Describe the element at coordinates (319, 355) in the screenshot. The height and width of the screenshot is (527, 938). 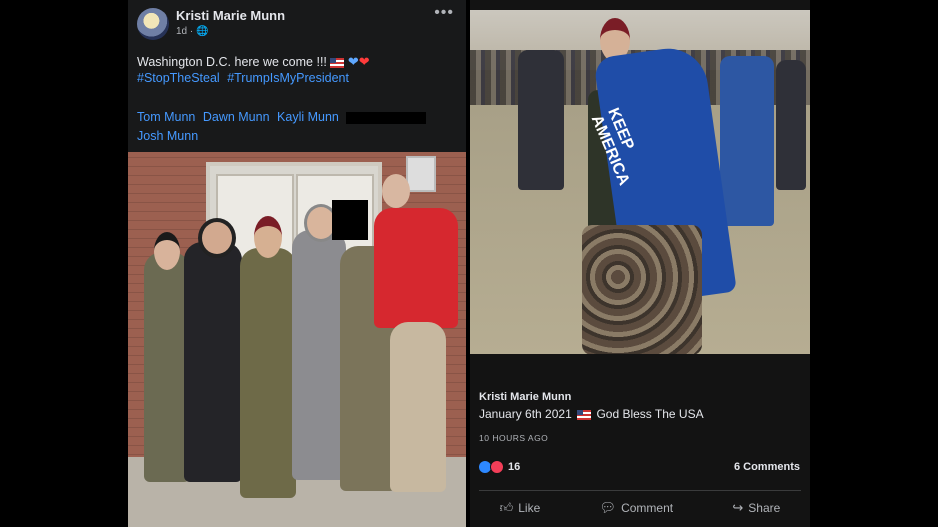
I see `person-gray-hoodie` at that location.